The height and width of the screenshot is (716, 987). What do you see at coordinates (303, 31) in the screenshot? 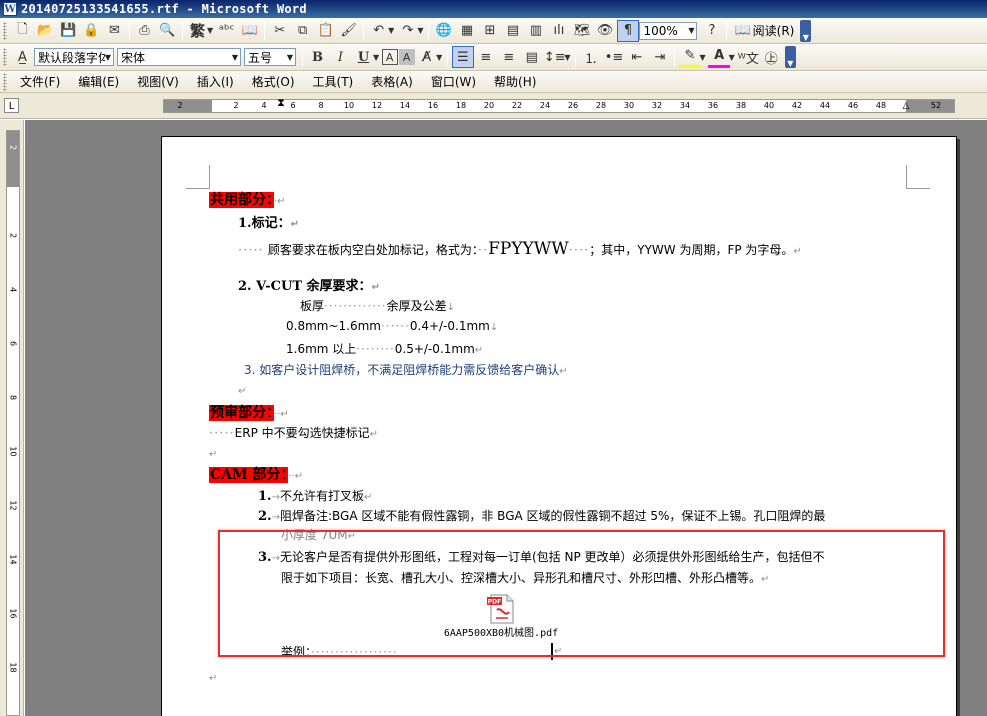
I see `copy-icon: ⧉` at bounding box center [303, 31].